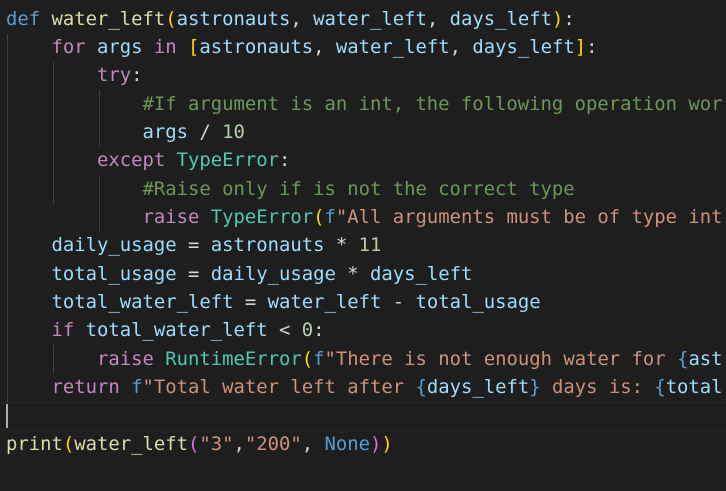  Describe the element at coordinates (233, 359) in the screenshot. I see `code-token: RuntimeError` at that location.